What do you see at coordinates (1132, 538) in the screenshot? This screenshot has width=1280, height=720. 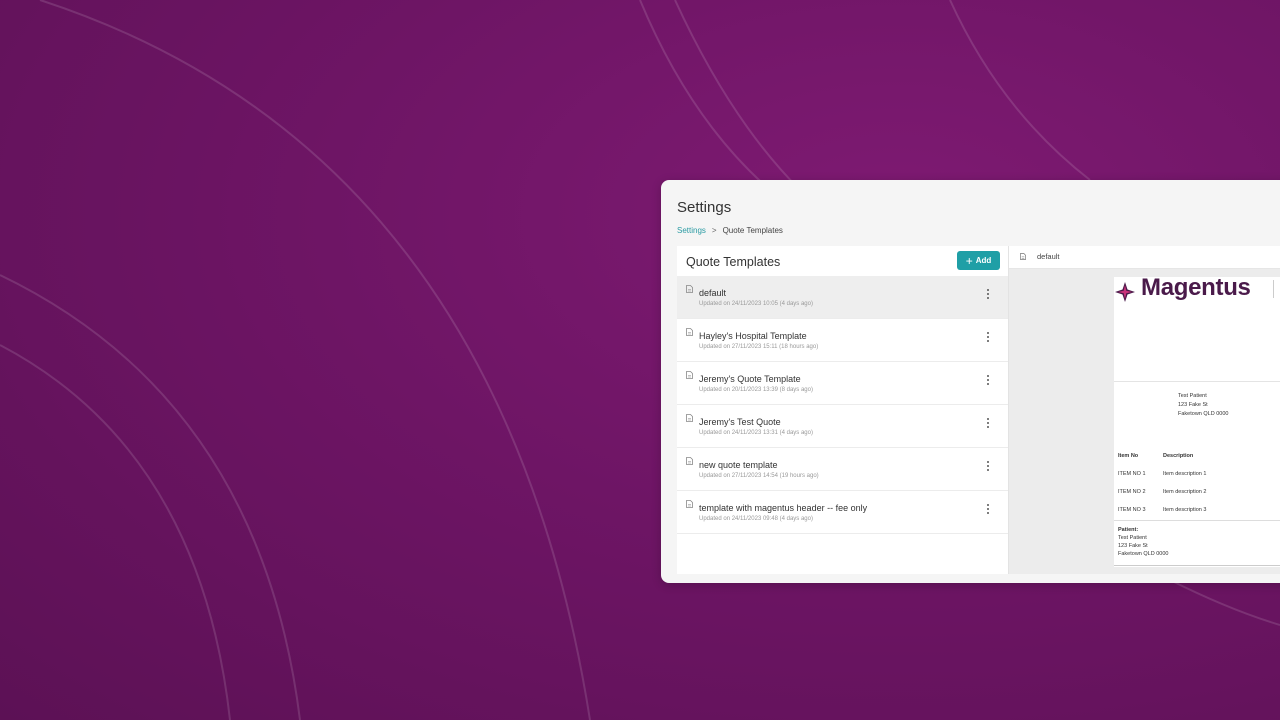 I see `footer-patient-name: Test Patient` at bounding box center [1132, 538].